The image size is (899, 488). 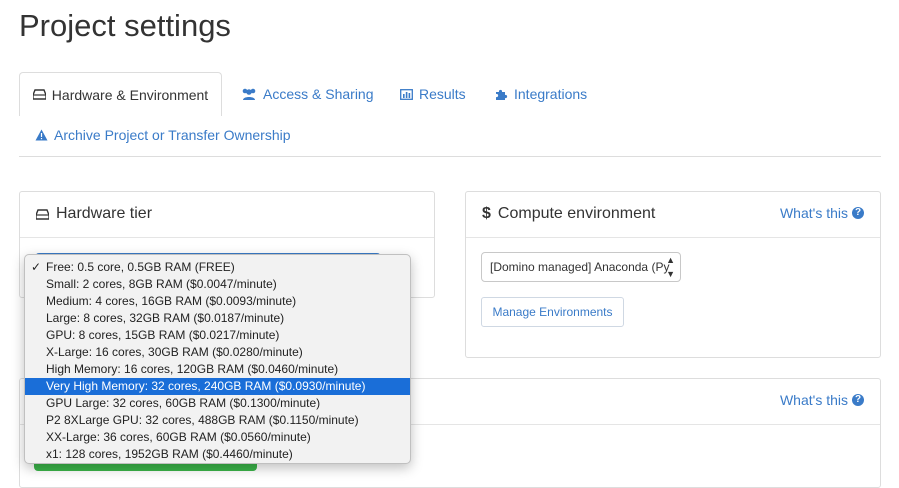 I want to click on hardware-tier-option: Small: 2 cores, 8GB RAM ($0.0047/minute), so click(x=217, y=284).